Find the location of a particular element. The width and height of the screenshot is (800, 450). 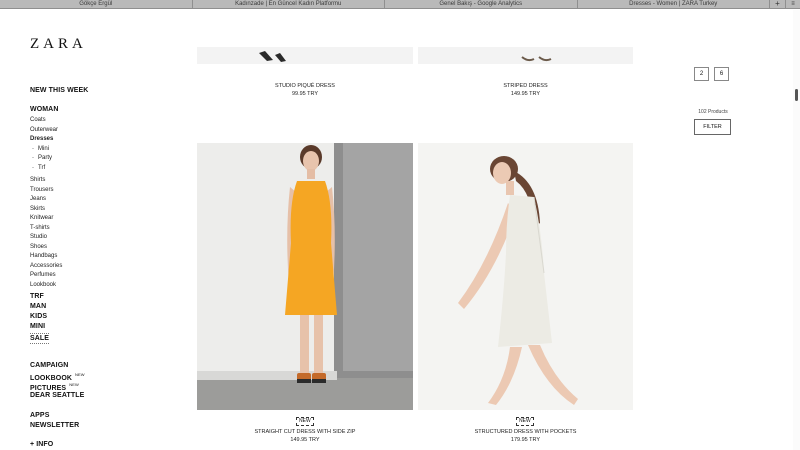

nav-newsletter: NEWSLETTER is located at coordinates (54, 425).